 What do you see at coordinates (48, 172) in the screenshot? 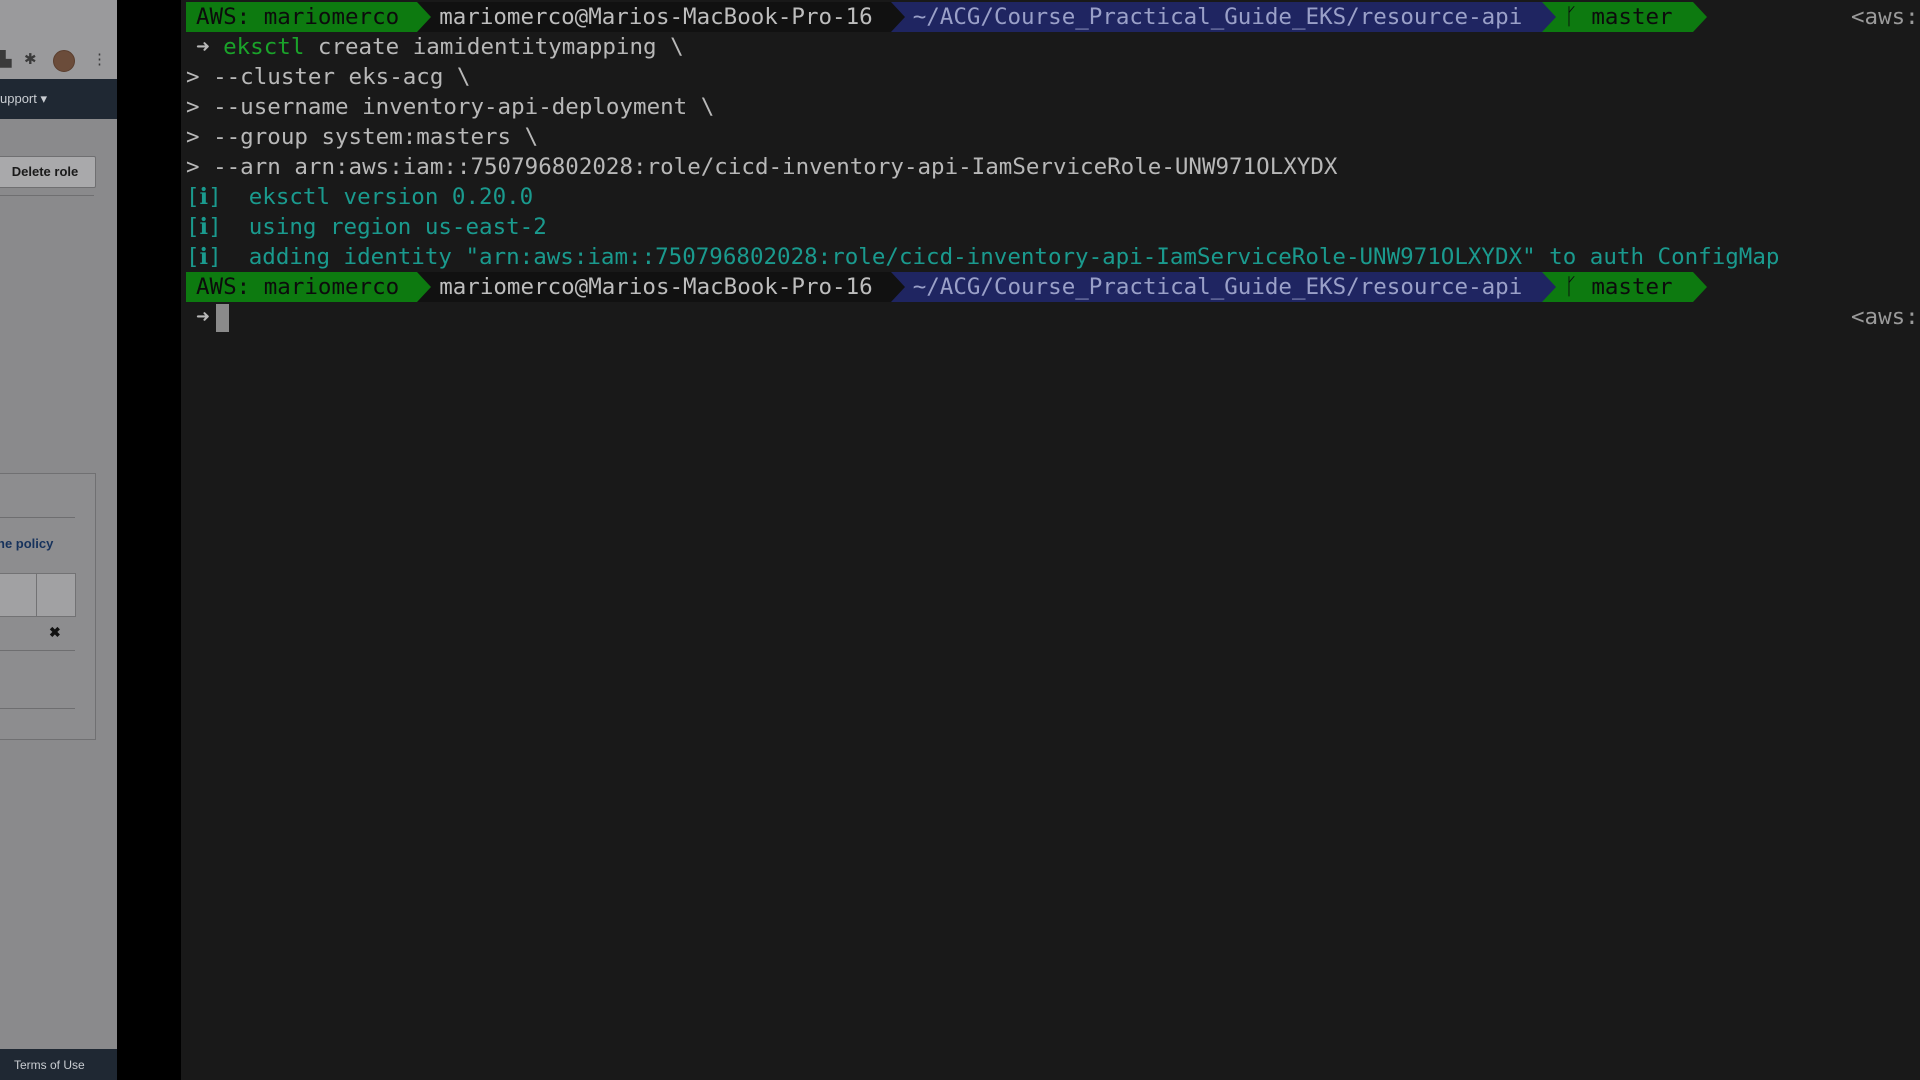
I see `delete-role-button: Delete role` at bounding box center [48, 172].